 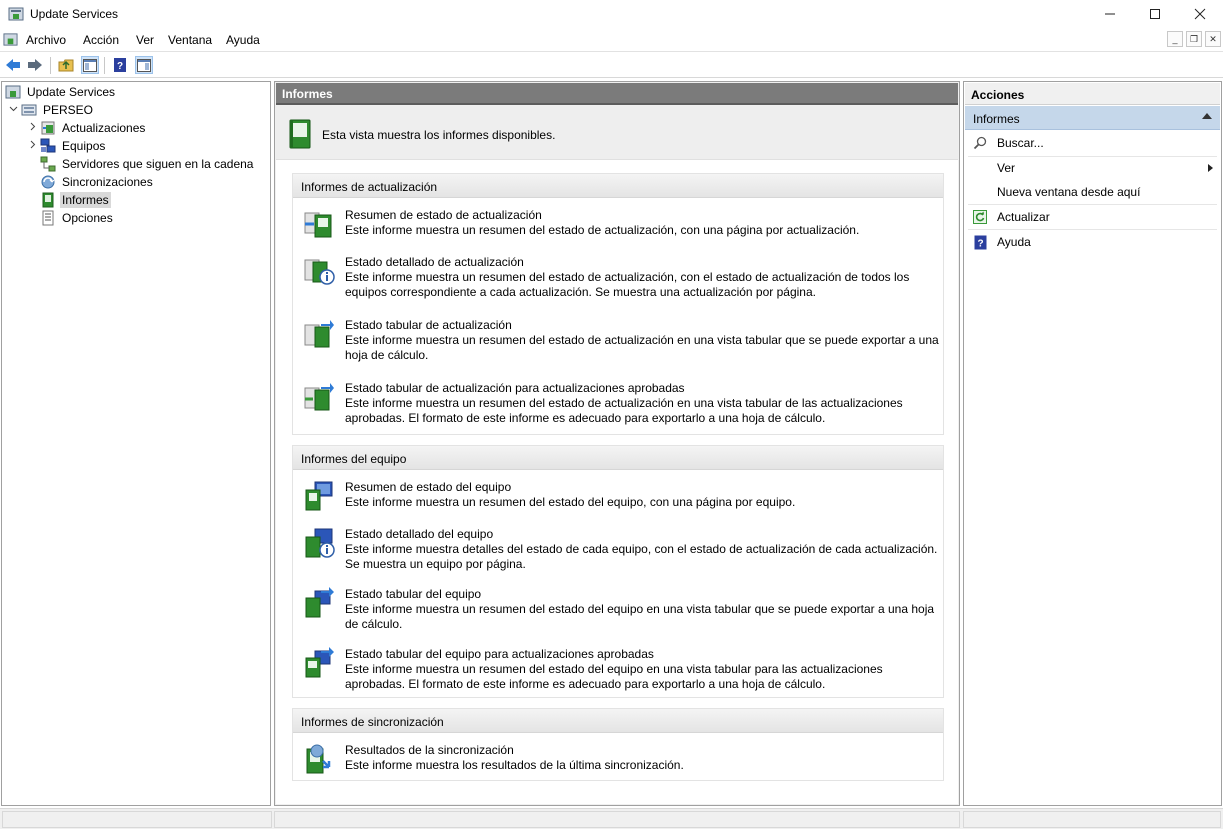 What do you see at coordinates (104, 128) in the screenshot?
I see `tree-item-label: Actualizaciones` at bounding box center [104, 128].